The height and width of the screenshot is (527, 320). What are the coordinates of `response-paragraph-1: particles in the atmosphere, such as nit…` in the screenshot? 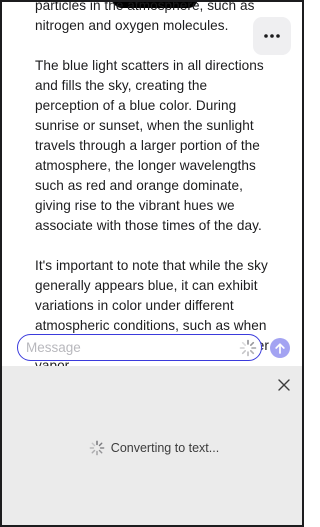 It's located at (145, 16).